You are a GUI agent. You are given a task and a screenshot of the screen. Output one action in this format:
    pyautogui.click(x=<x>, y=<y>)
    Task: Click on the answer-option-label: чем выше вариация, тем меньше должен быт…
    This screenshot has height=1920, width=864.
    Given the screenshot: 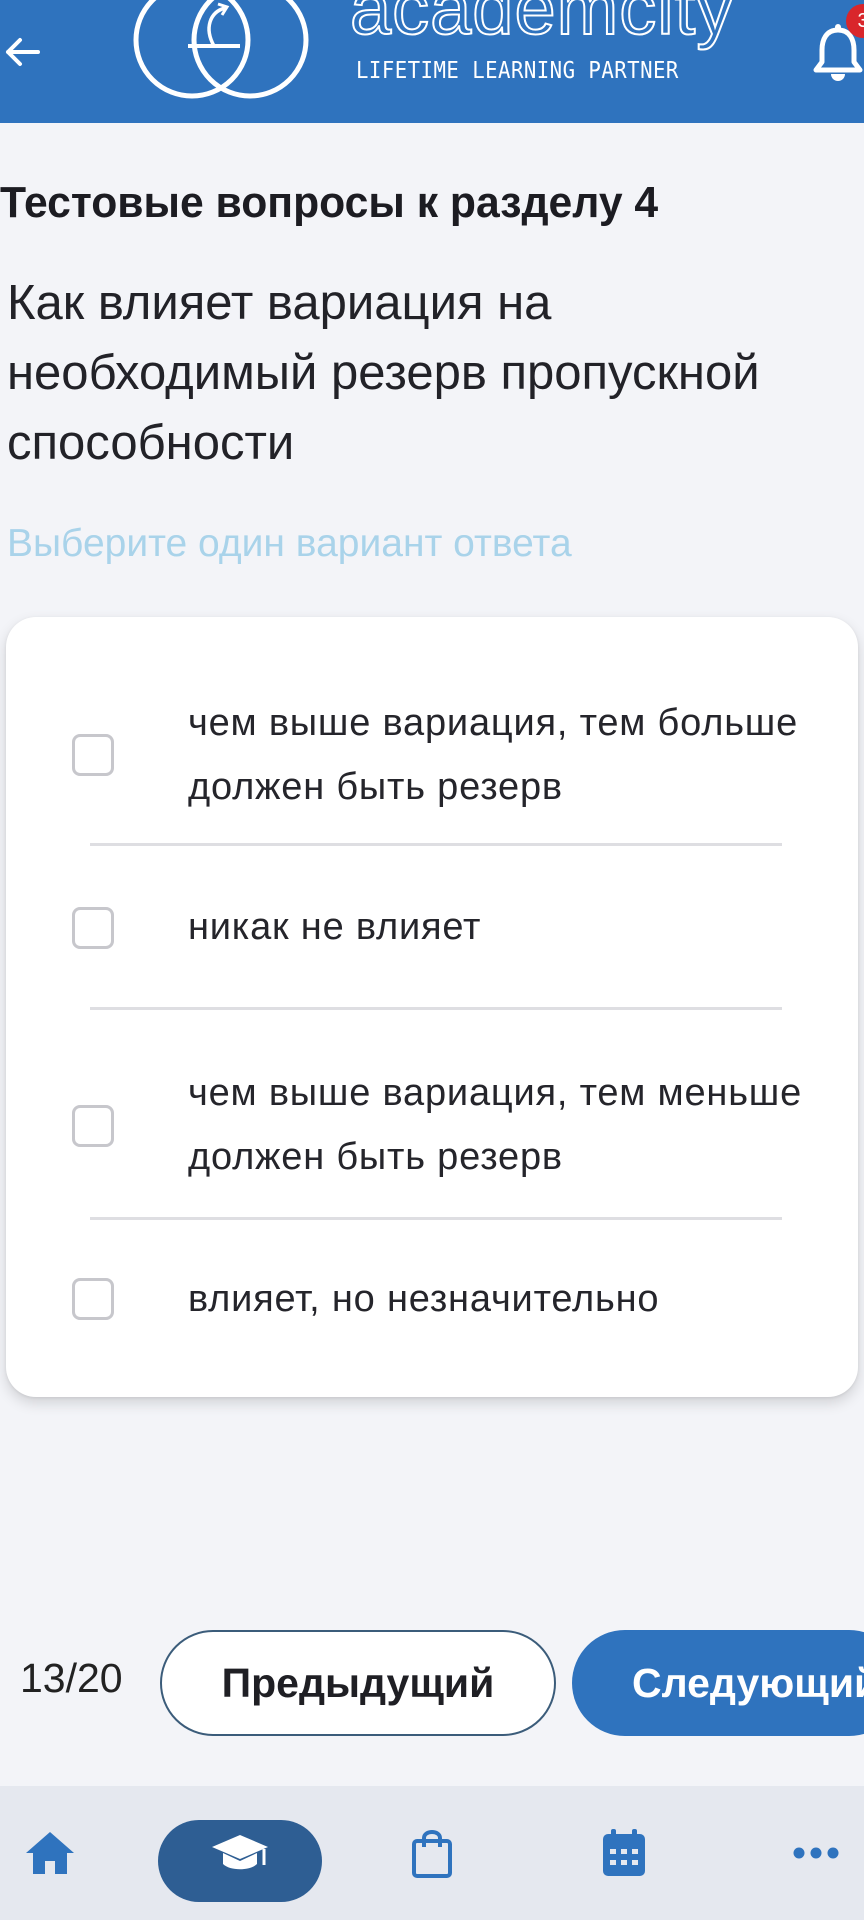 What is the action you would take?
    pyautogui.click(x=495, y=1125)
    